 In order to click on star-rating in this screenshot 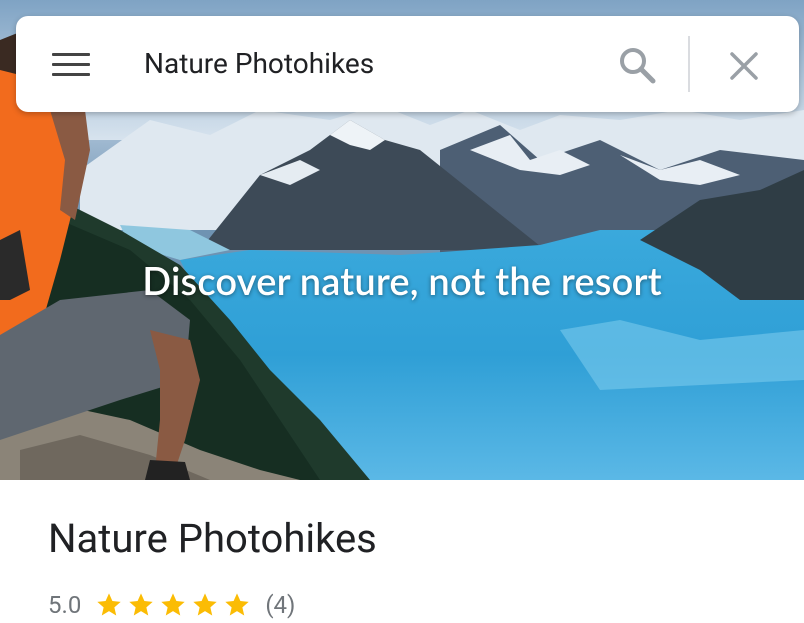, I will do `click(173, 605)`.